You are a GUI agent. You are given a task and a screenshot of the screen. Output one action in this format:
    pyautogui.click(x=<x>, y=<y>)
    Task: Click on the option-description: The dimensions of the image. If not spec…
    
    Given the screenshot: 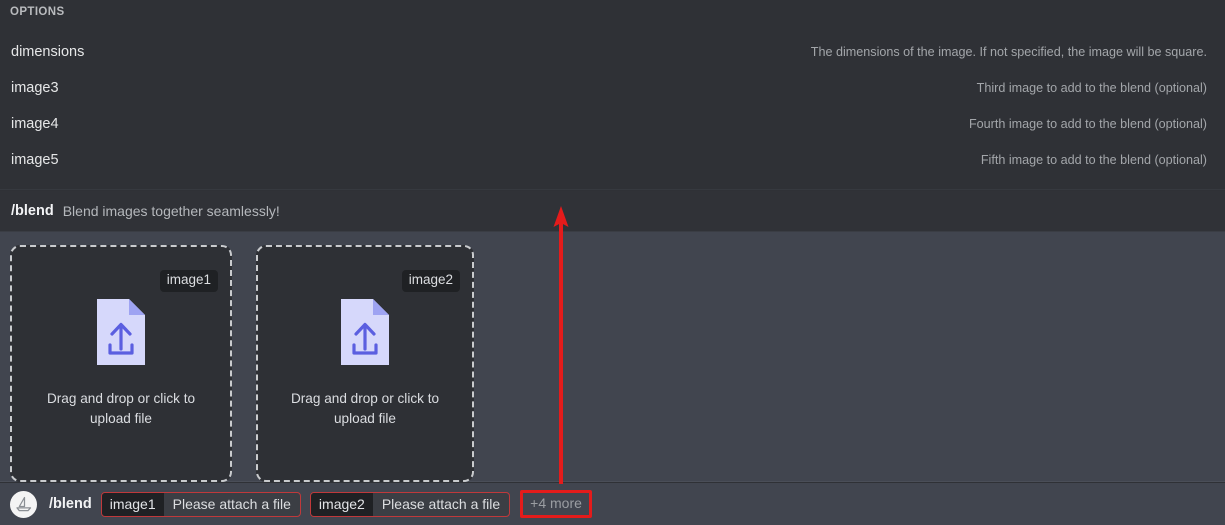 What is the action you would take?
    pyautogui.click(x=1008, y=52)
    